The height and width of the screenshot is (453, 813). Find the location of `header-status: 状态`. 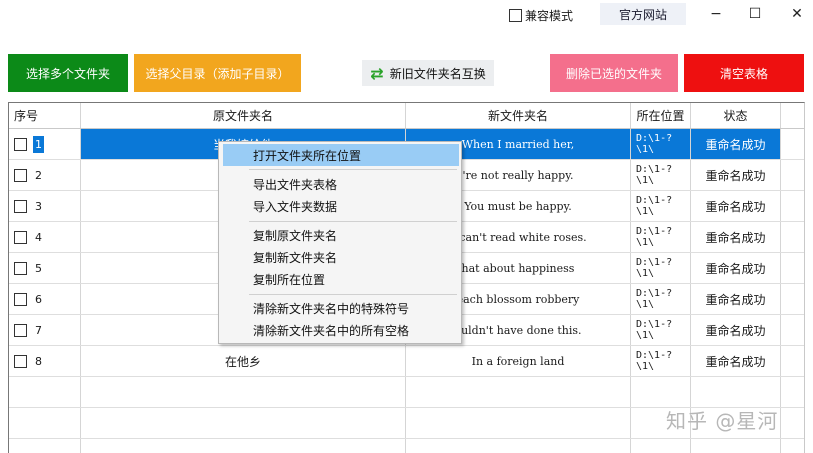

header-status: 状态 is located at coordinates (736, 115).